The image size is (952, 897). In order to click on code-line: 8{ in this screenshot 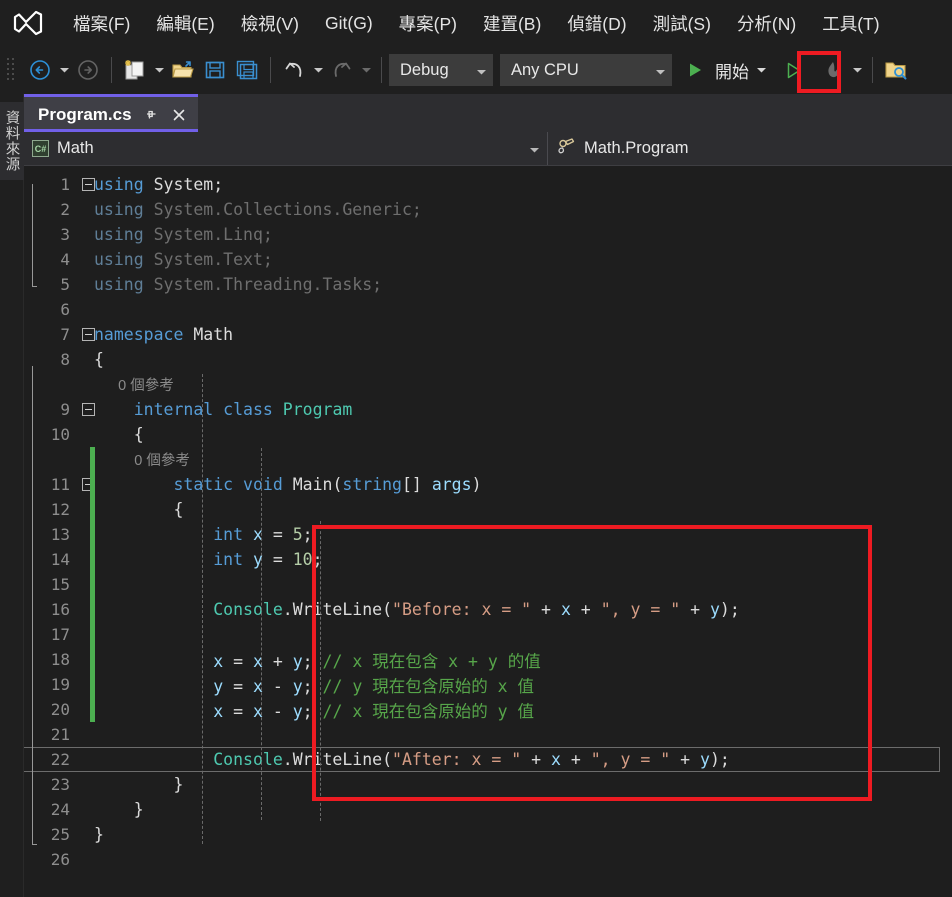, I will do `click(488, 359)`.